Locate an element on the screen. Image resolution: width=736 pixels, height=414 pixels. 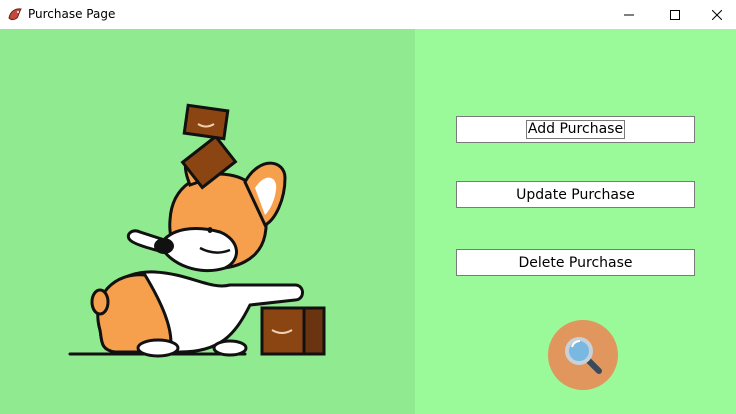
box-right is located at coordinates (293, 331).